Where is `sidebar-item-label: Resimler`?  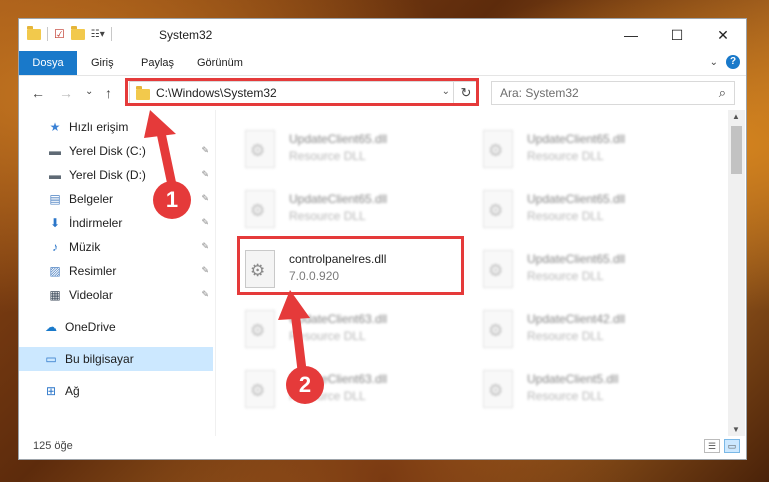 sidebar-item-label: Resimler is located at coordinates (93, 271).